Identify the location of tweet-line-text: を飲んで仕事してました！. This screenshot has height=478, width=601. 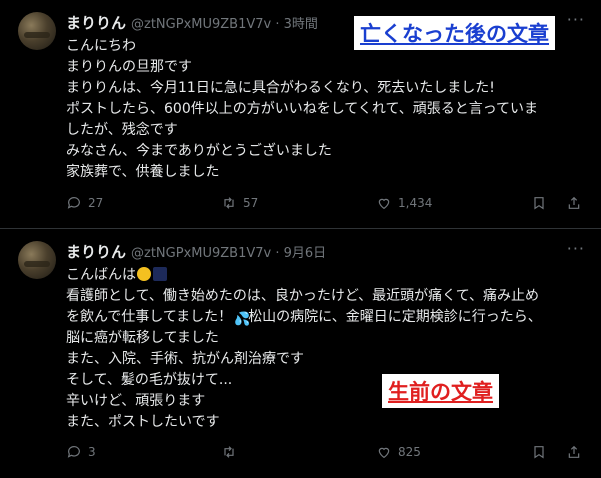
(149, 317).